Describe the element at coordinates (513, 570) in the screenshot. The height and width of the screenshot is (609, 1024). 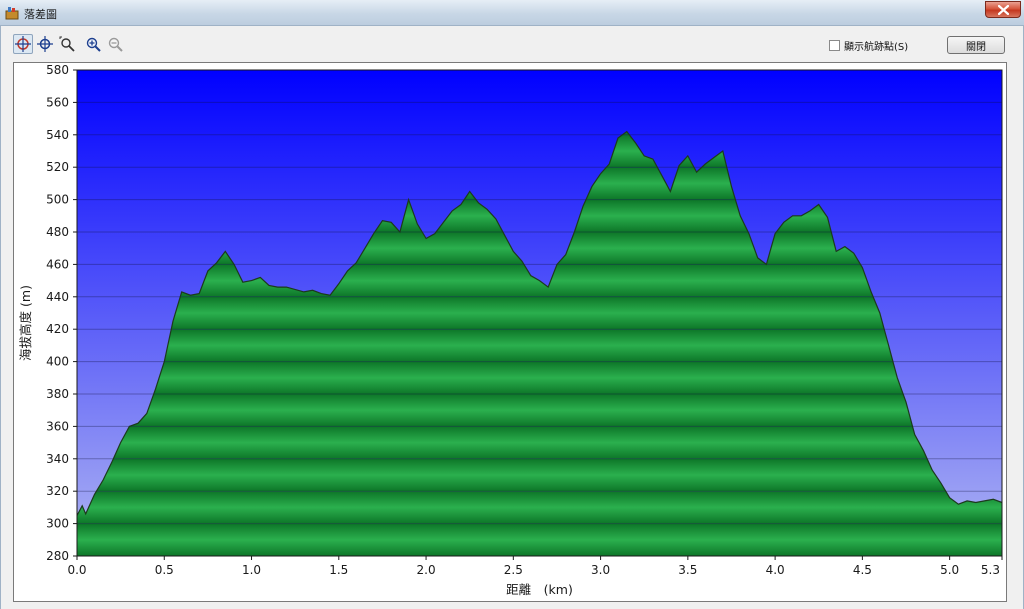
I see `x-tick-label: 2.5` at that location.